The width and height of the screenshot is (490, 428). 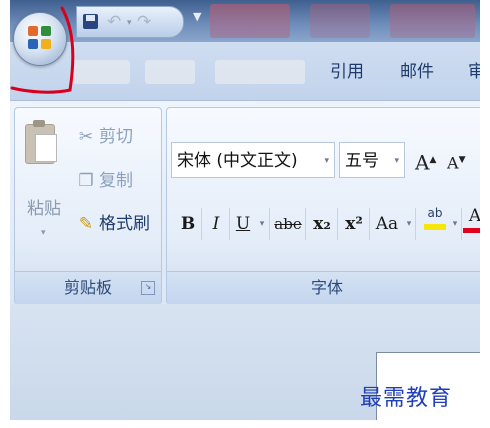 What do you see at coordinates (188, 224) in the screenshot?
I see `bold-button: B` at bounding box center [188, 224].